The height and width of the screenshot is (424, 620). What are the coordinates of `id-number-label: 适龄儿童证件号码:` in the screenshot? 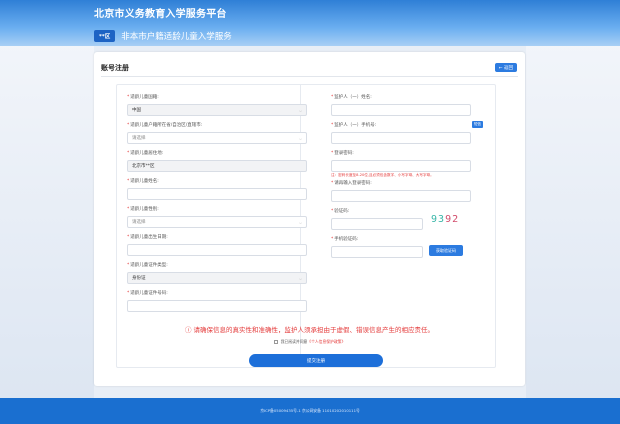 It's located at (149, 293).